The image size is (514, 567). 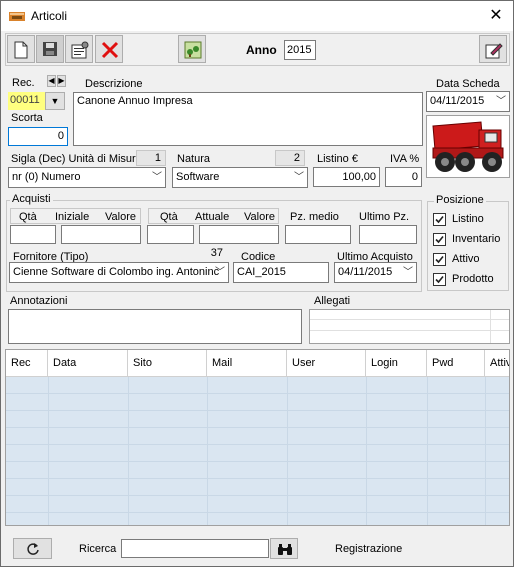 I want to click on qta-iniziale-input, so click(x=33, y=234).